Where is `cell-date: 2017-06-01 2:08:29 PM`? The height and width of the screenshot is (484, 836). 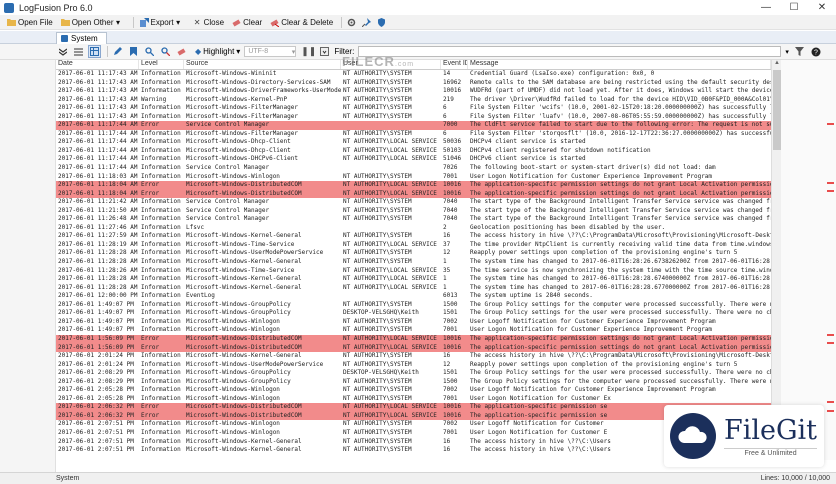 cell-date: 2017-06-01 2:08:29 PM is located at coordinates (96, 381).